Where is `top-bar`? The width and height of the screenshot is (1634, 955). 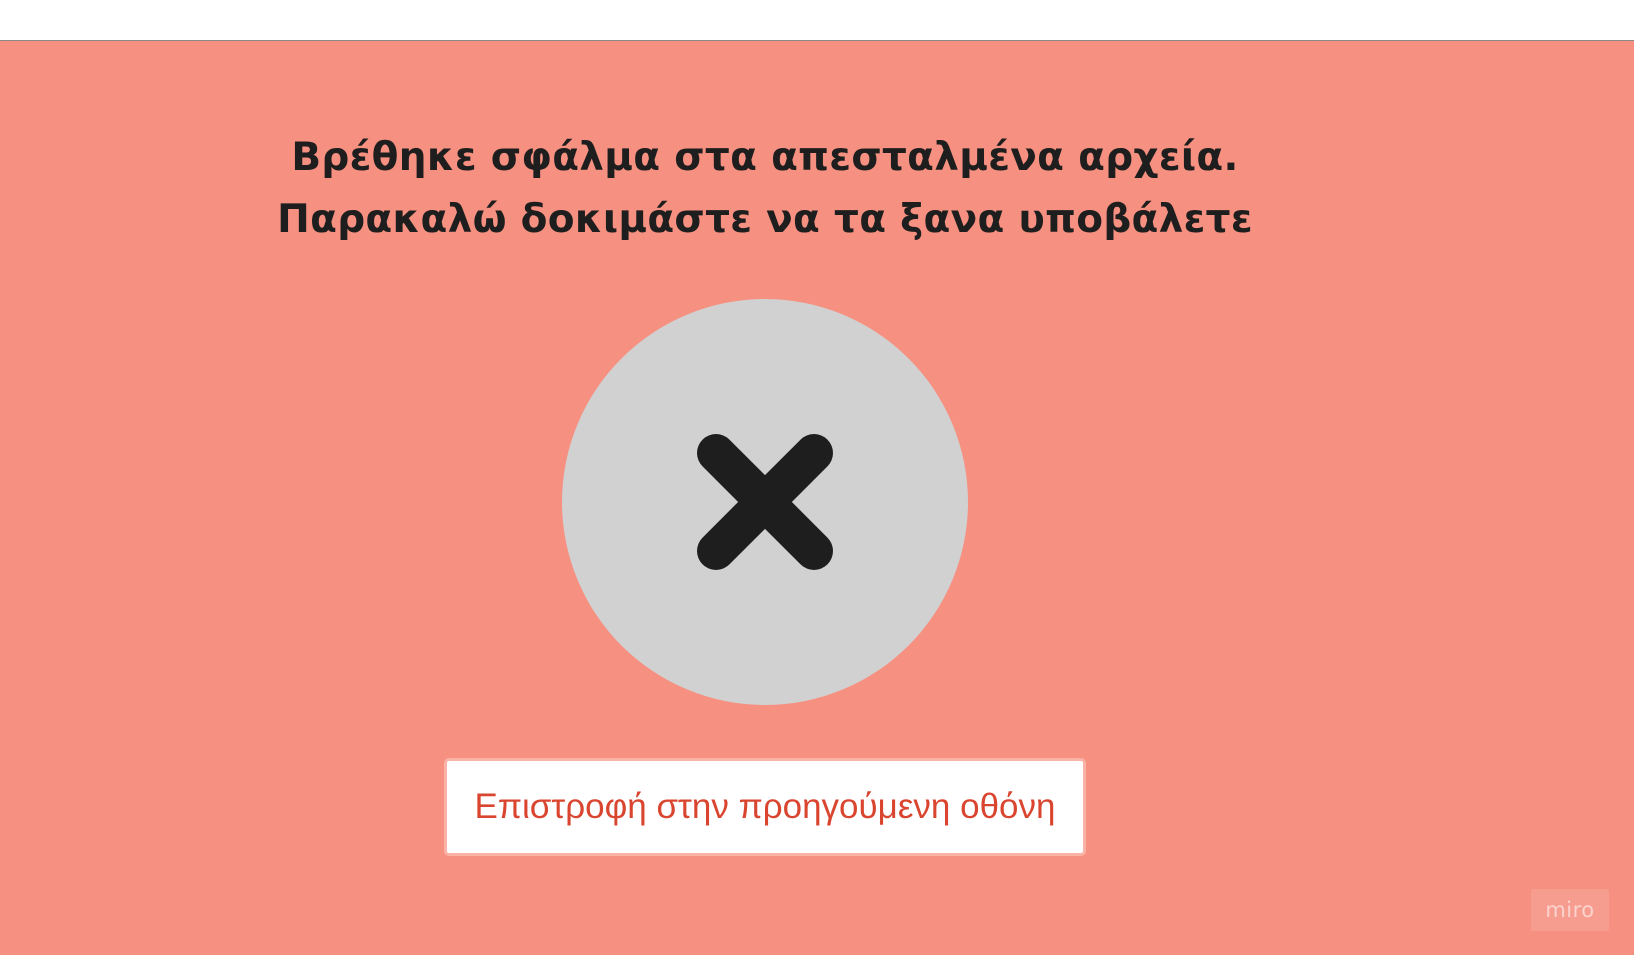
top-bar is located at coordinates (817, 20).